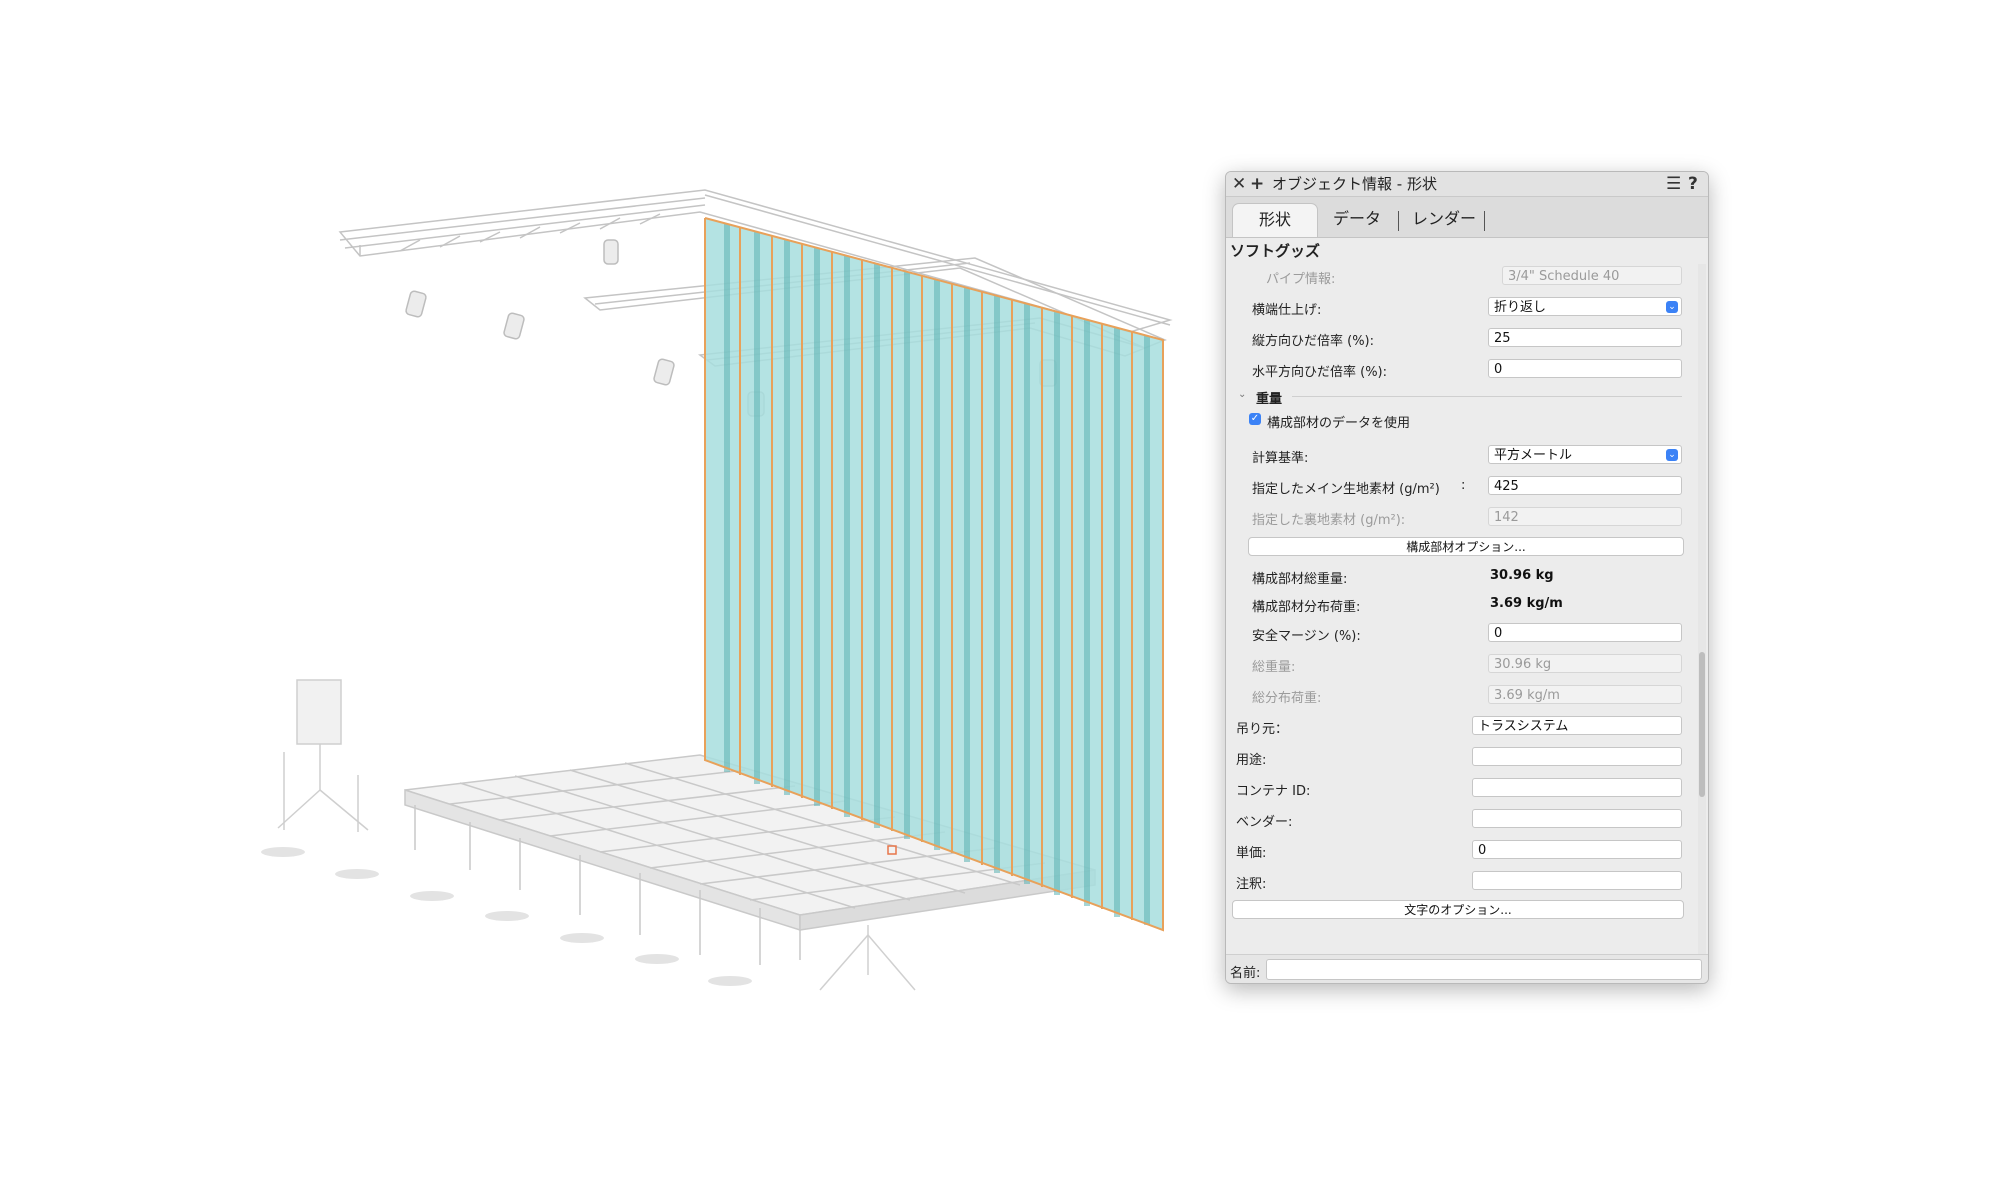 This screenshot has height=1204, width=2000. What do you see at coordinates (1585, 485) in the screenshot?
I see `main-fabric-field: 425` at bounding box center [1585, 485].